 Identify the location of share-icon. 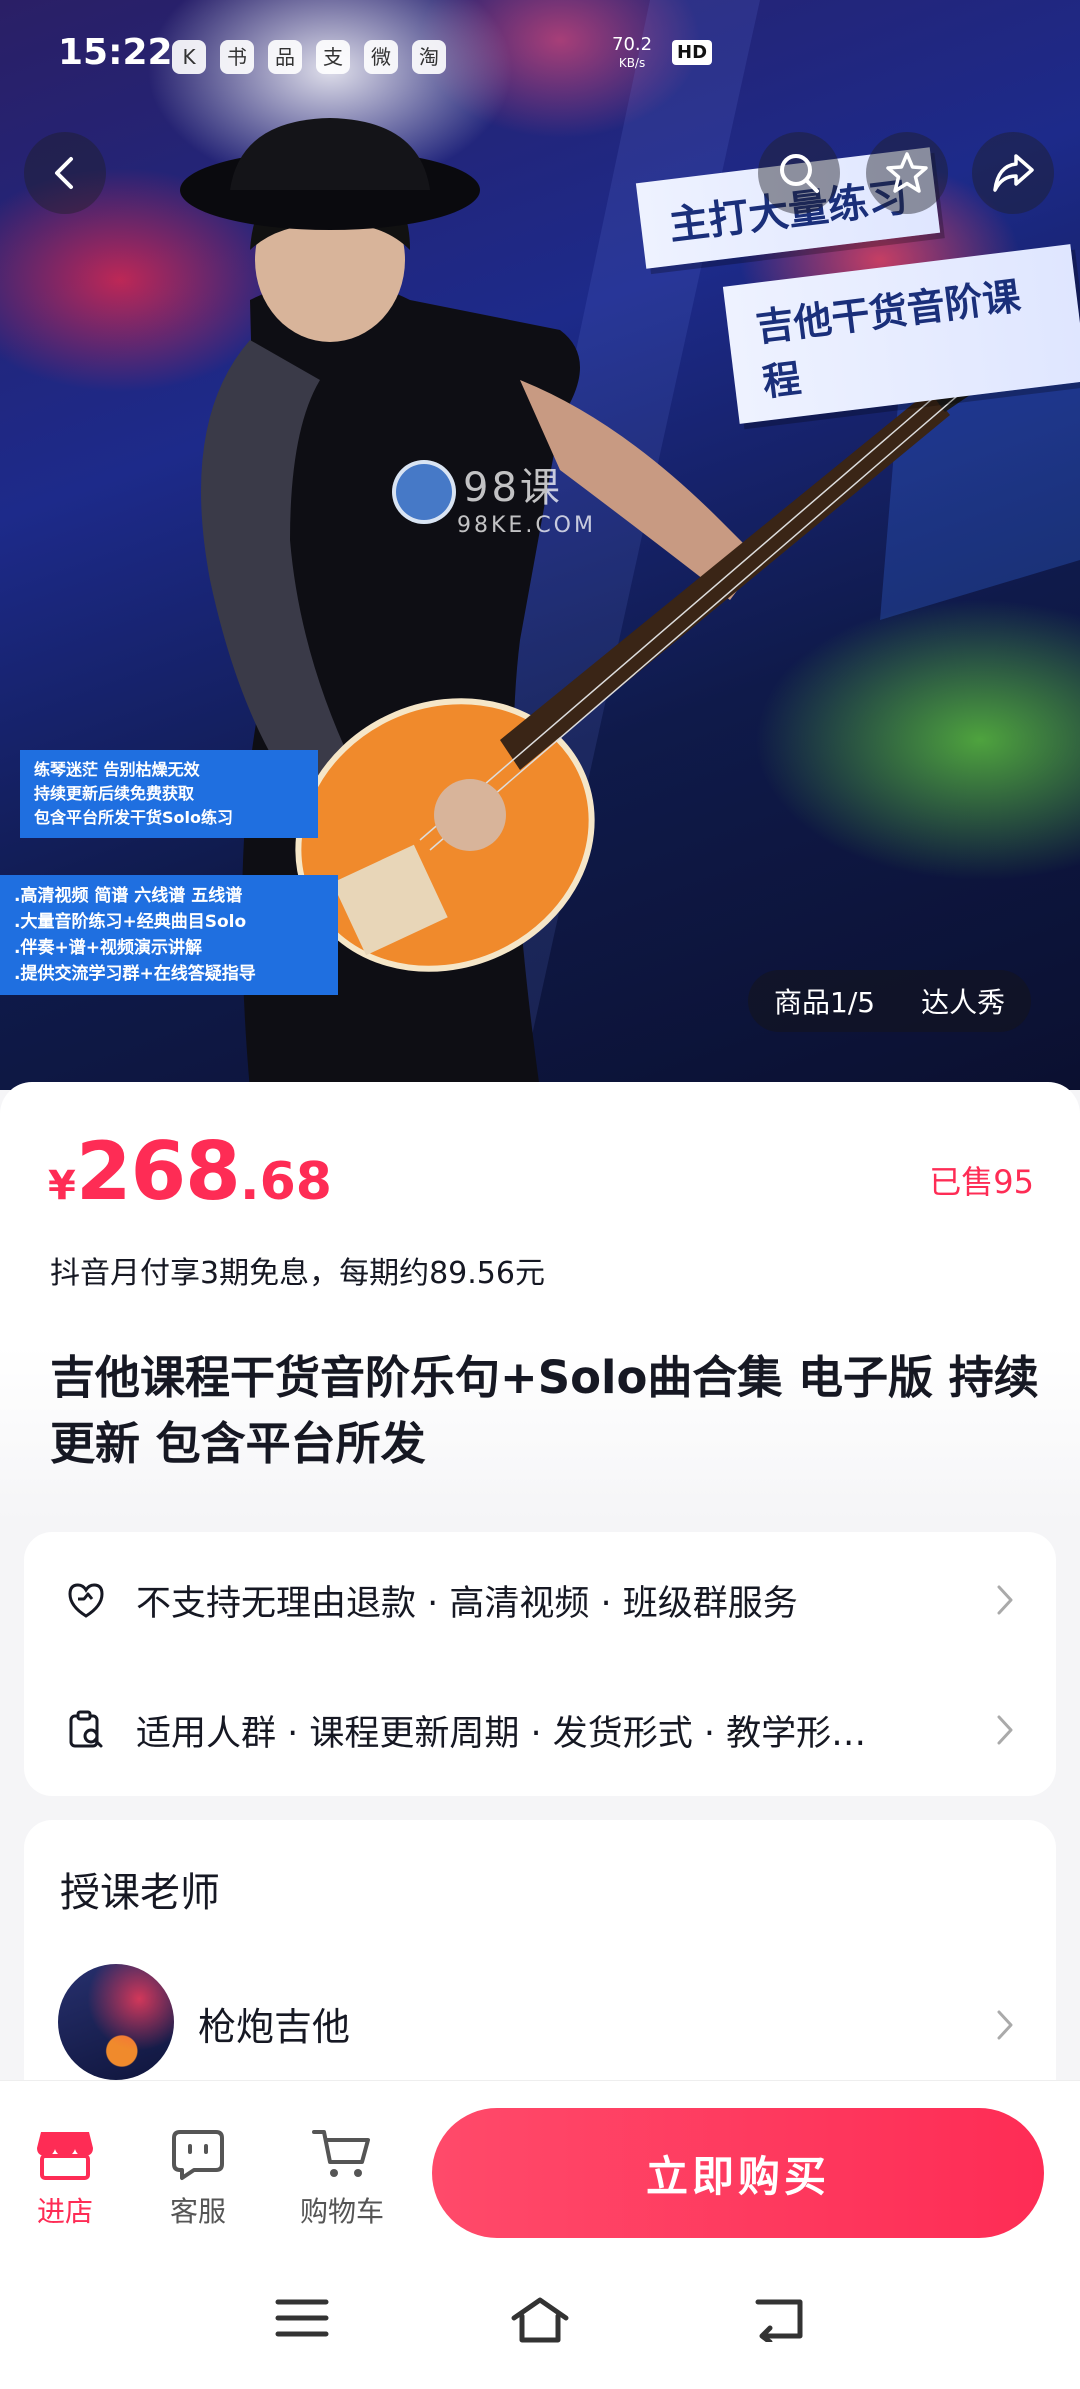
(1013, 173).